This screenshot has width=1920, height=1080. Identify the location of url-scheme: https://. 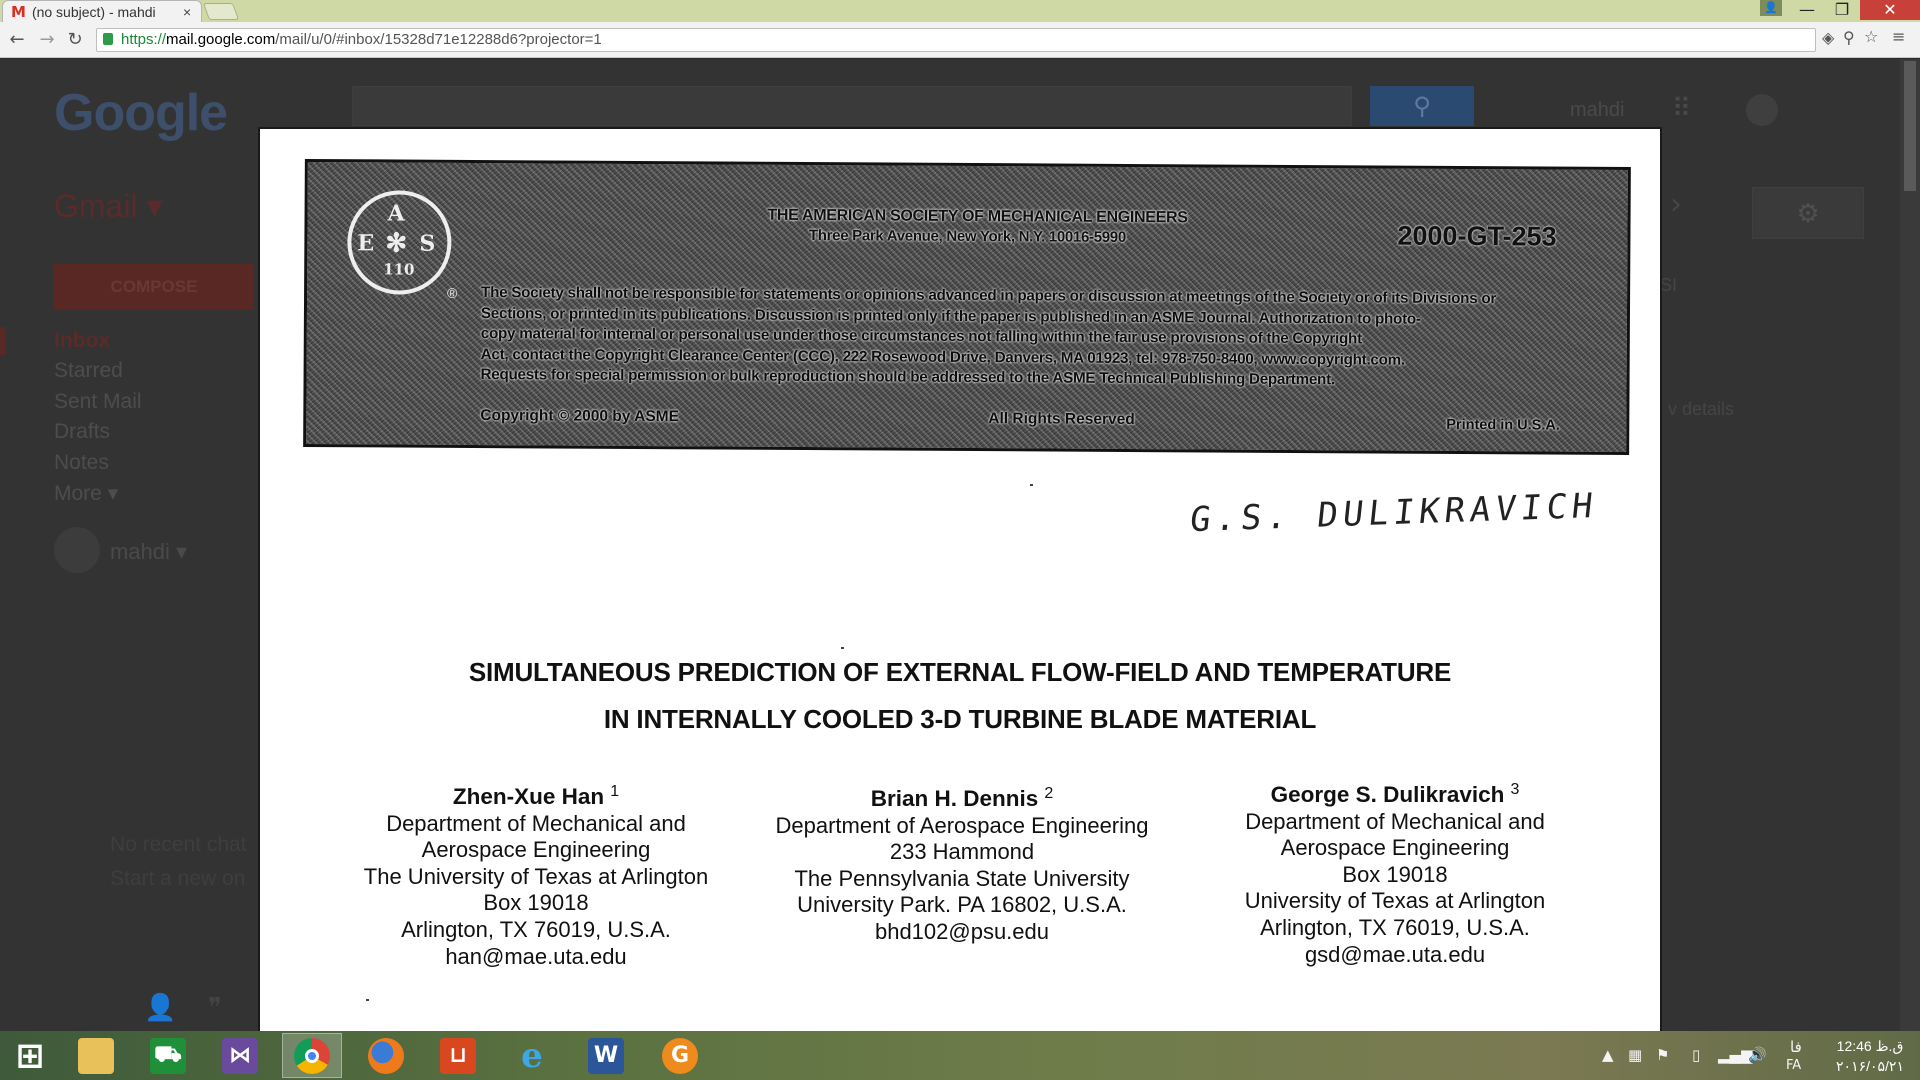
(144, 39).